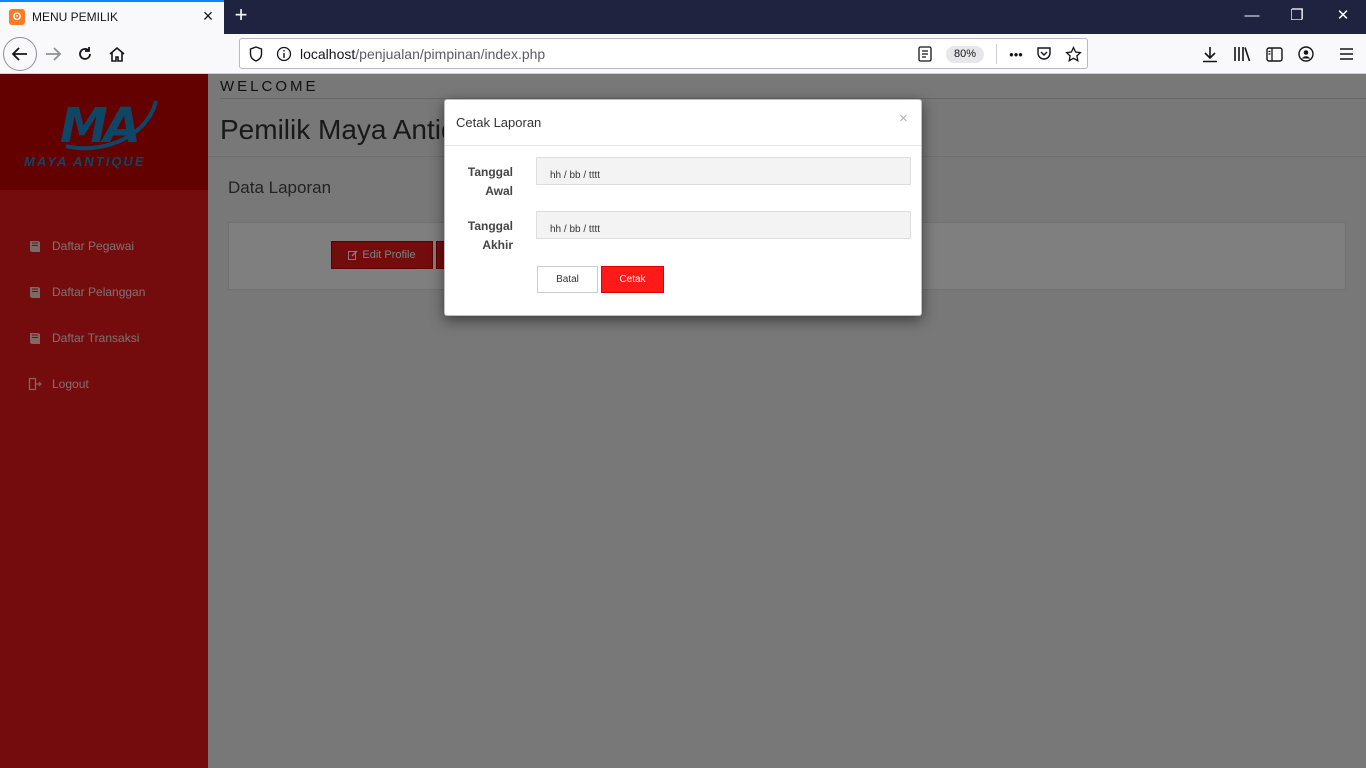 Image resolution: width=1366 pixels, height=768 pixels. I want to click on account-icon, so click(1306, 54).